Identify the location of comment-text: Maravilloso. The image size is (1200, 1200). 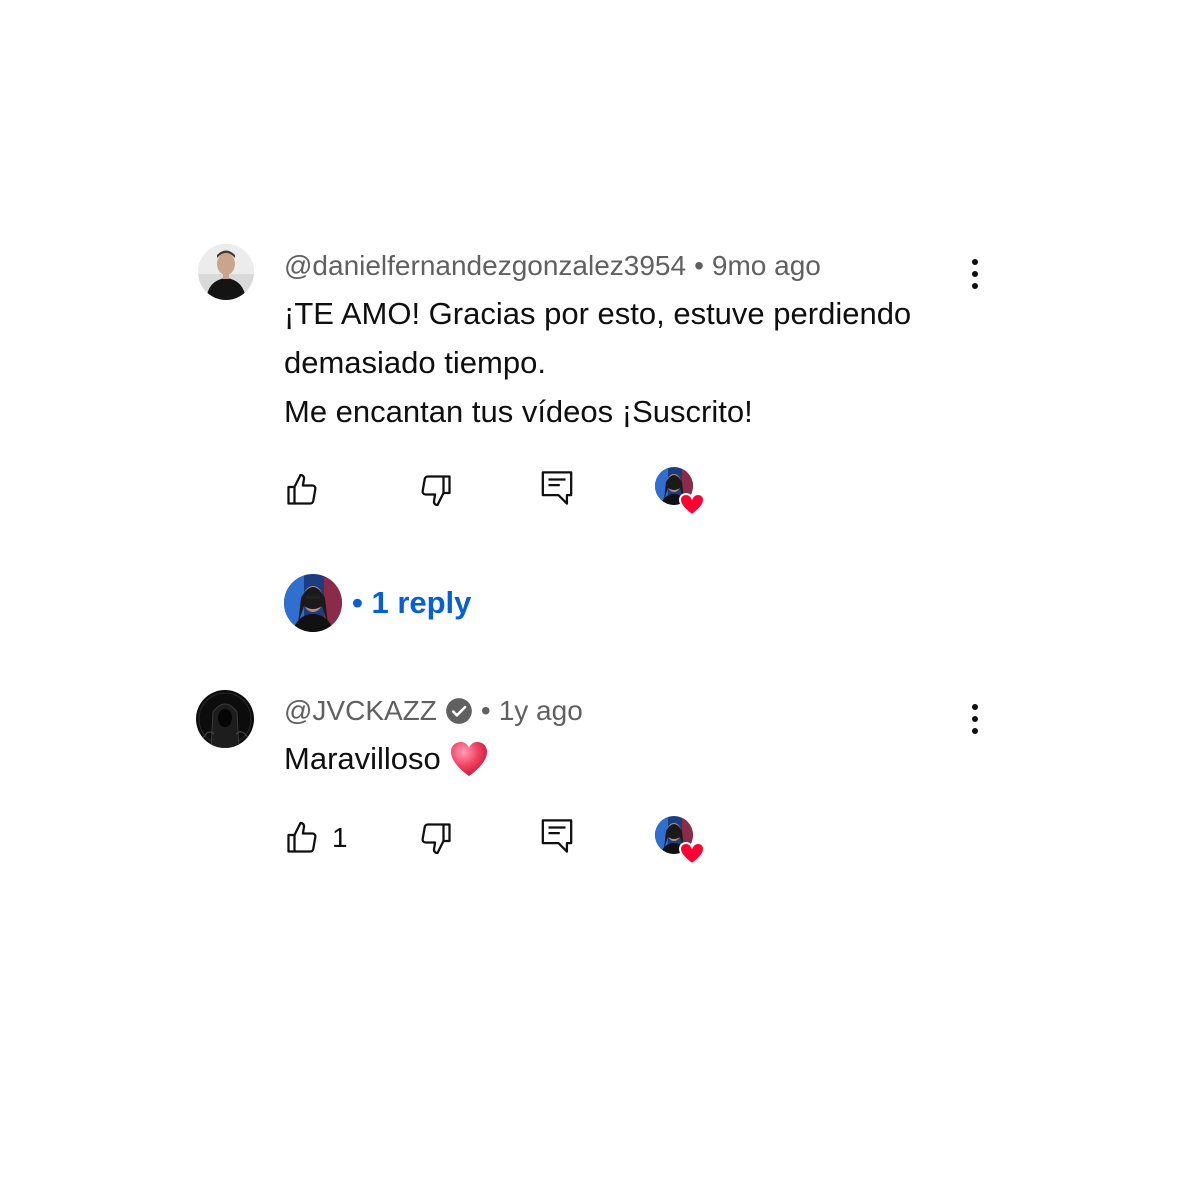
(386, 758).